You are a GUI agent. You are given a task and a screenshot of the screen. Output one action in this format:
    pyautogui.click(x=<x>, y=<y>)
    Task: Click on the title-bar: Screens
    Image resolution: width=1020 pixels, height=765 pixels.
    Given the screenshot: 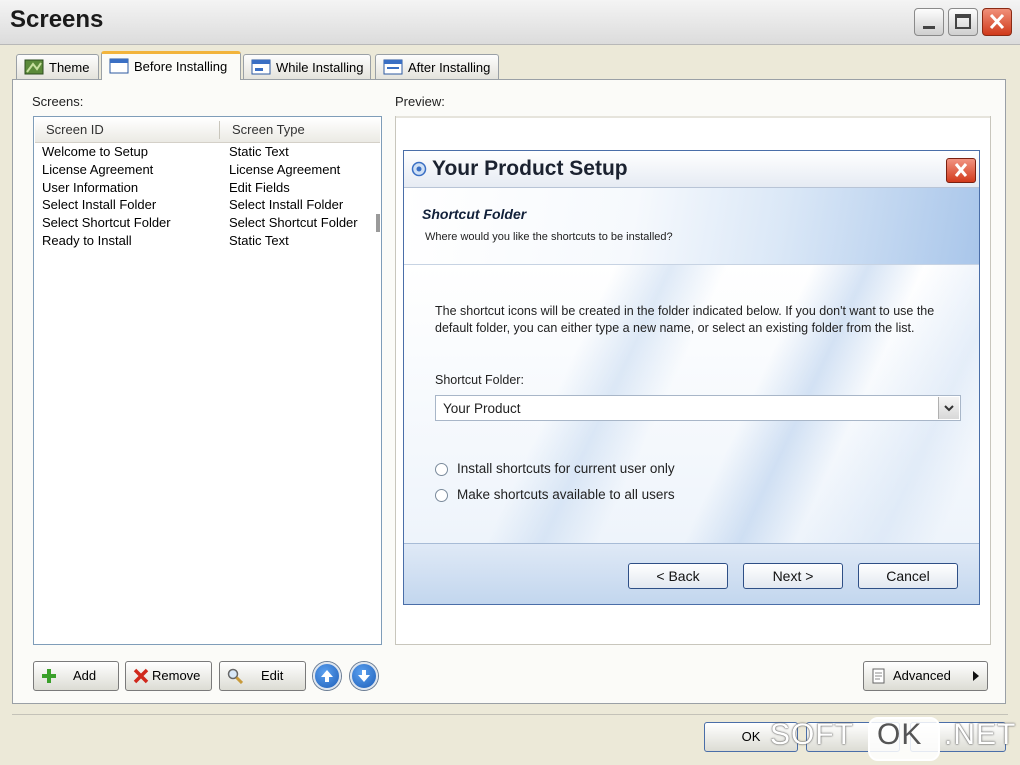 What is the action you would take?
    pyautogui.click(x=510, y=22)
    